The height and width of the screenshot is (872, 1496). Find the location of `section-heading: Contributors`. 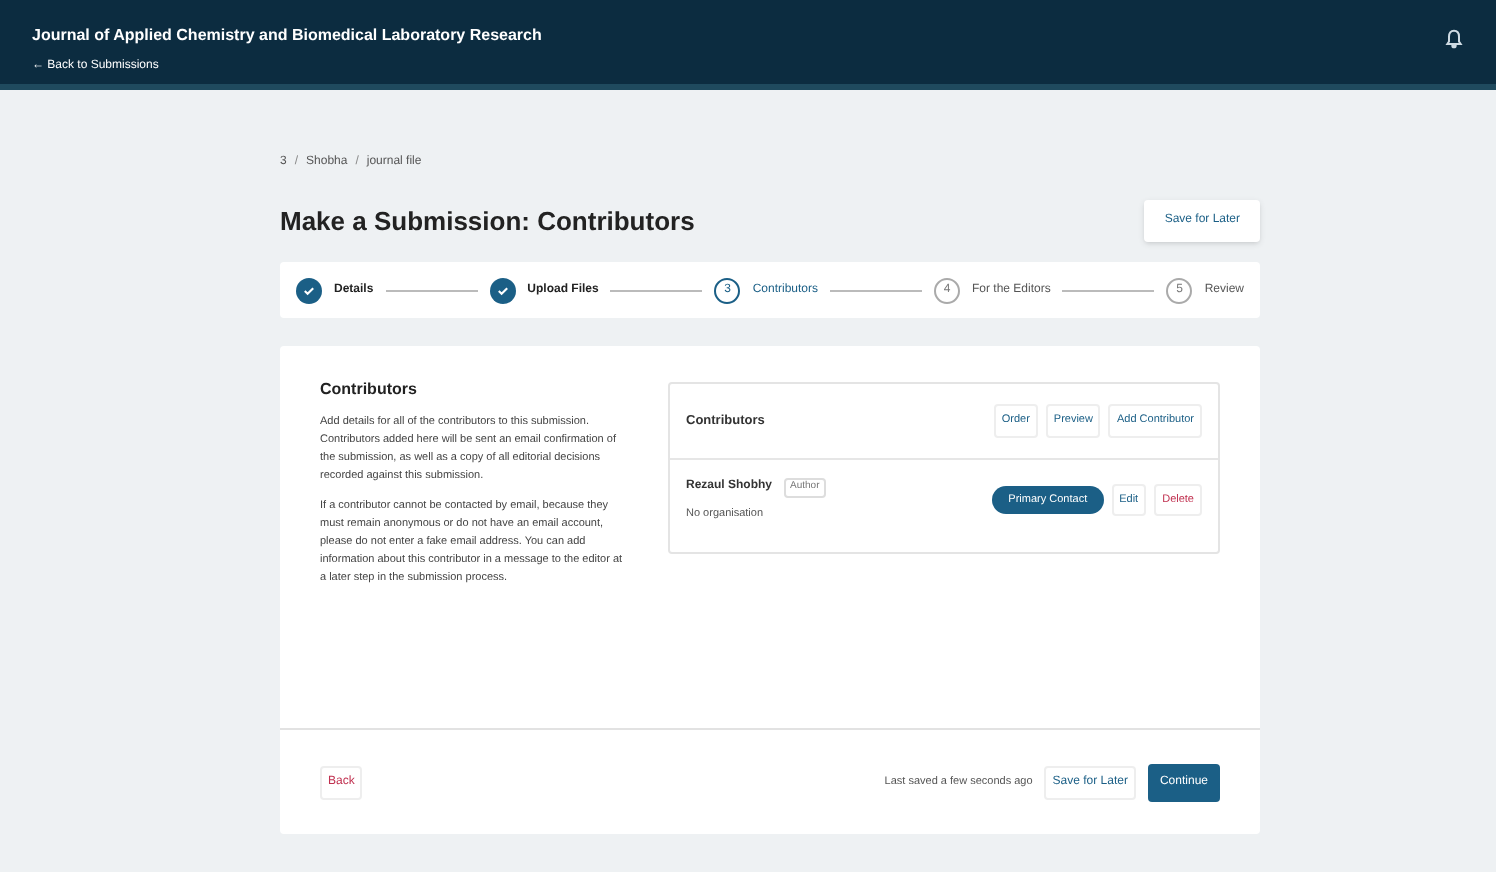

section-heading: Contributors is located at coordinates (369, 390).